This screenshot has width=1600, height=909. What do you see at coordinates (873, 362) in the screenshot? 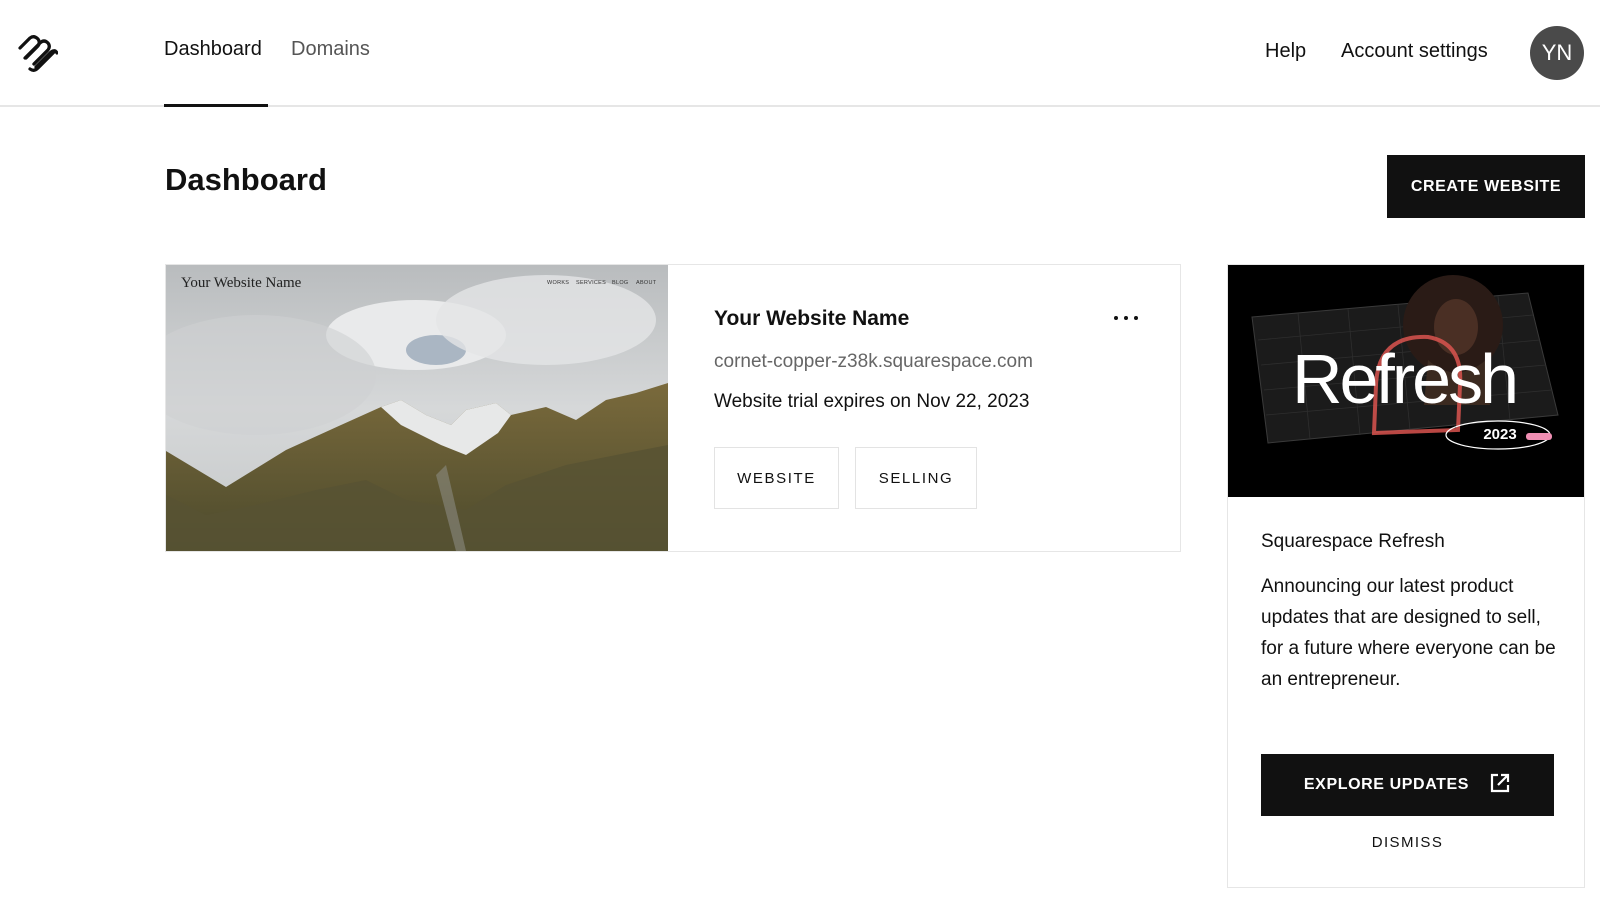
I see `site-url: cornet-copper-z38k.squarespace.com` at bounding box center [873, 362].